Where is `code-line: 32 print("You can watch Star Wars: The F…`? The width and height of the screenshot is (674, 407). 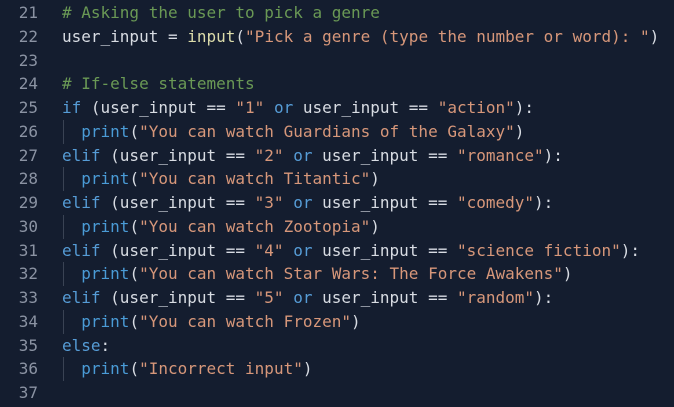 code-line: 32 print("You can watch Star Wars: The F… is located at coordinates (337, 274).